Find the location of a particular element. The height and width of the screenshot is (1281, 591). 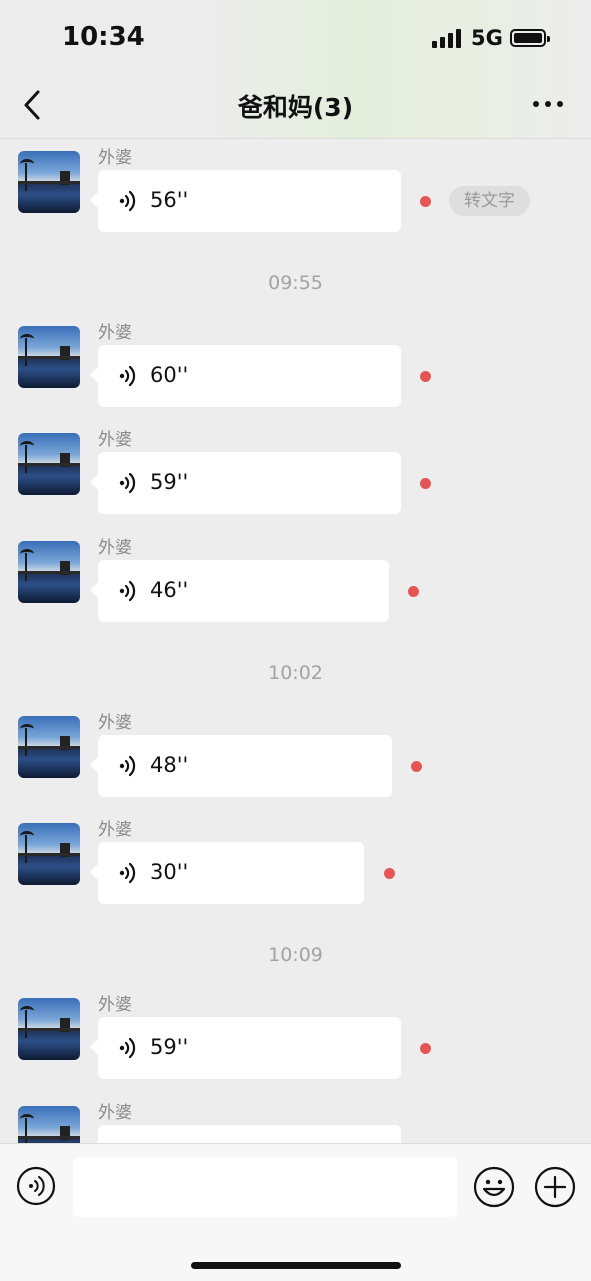

message-input is located at coordinates (265, 1187).